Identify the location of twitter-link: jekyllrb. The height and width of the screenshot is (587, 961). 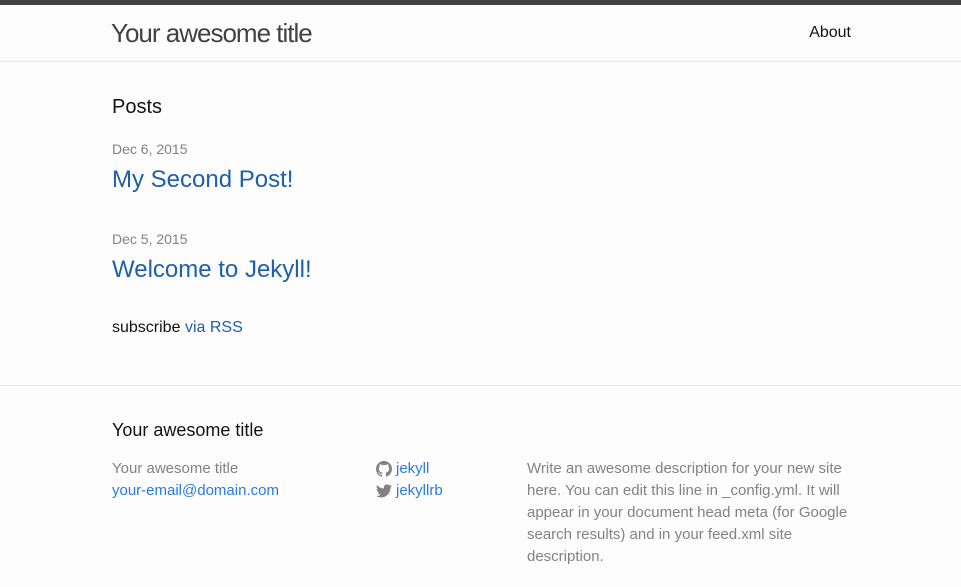
(446, 491).